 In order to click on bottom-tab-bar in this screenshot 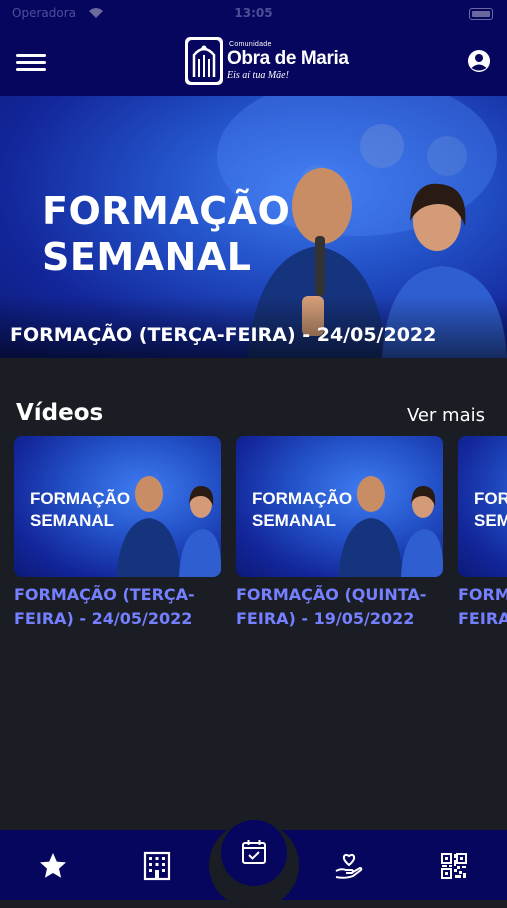, I will do `click(253, 864)`.